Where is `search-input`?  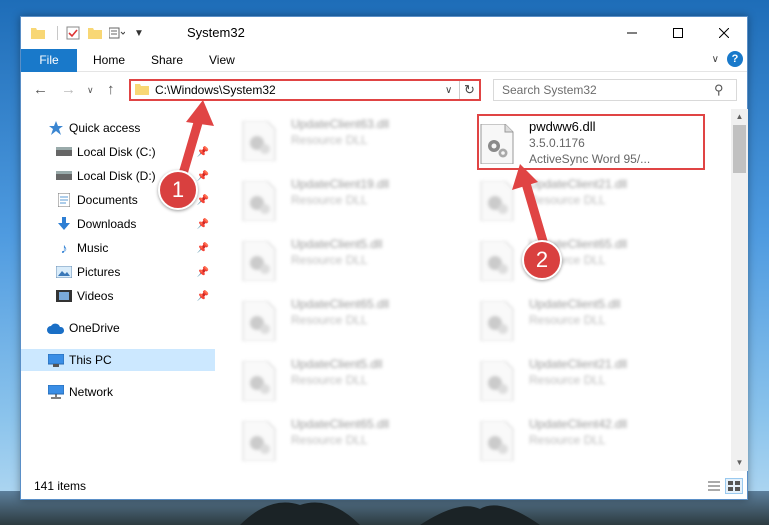 search-input is located at coordinates (608, 90).